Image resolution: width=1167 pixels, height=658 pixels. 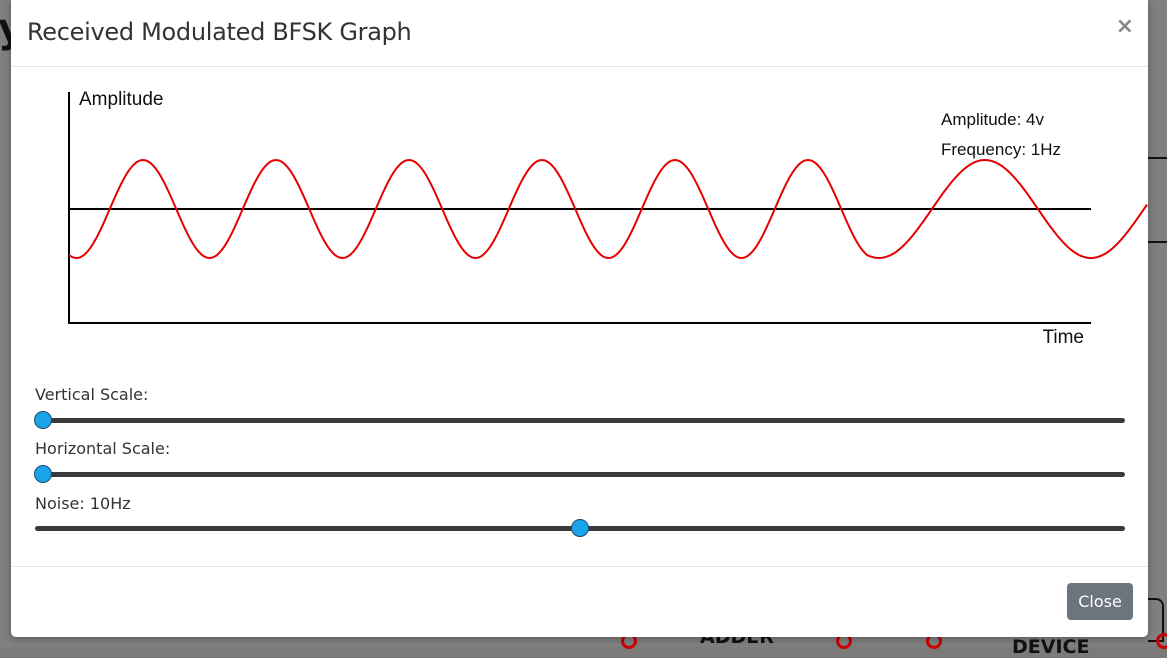 What do you see at coordinates (43, 420) in the screenshot?
I see `vertical-scale-thumb` at bounding box center [43, 420].